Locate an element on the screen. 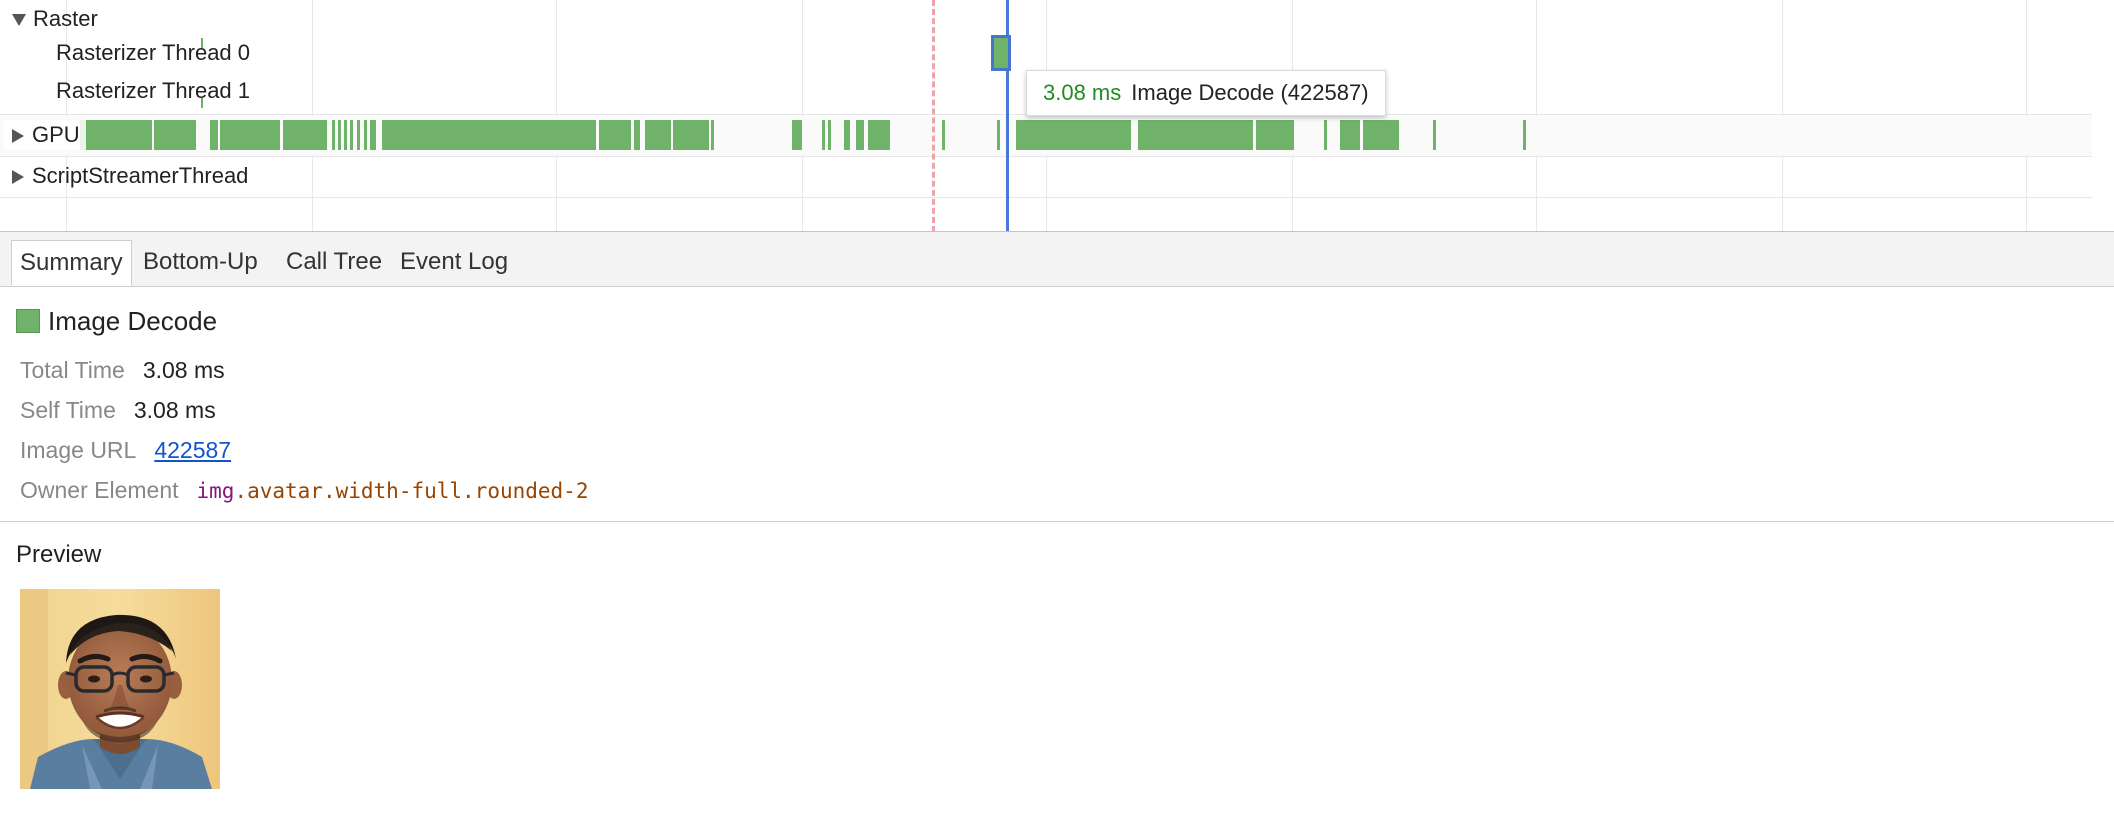  event-tooltip: 3.08 ms Image Decode (422587) is located at coordinates (1206, 93).